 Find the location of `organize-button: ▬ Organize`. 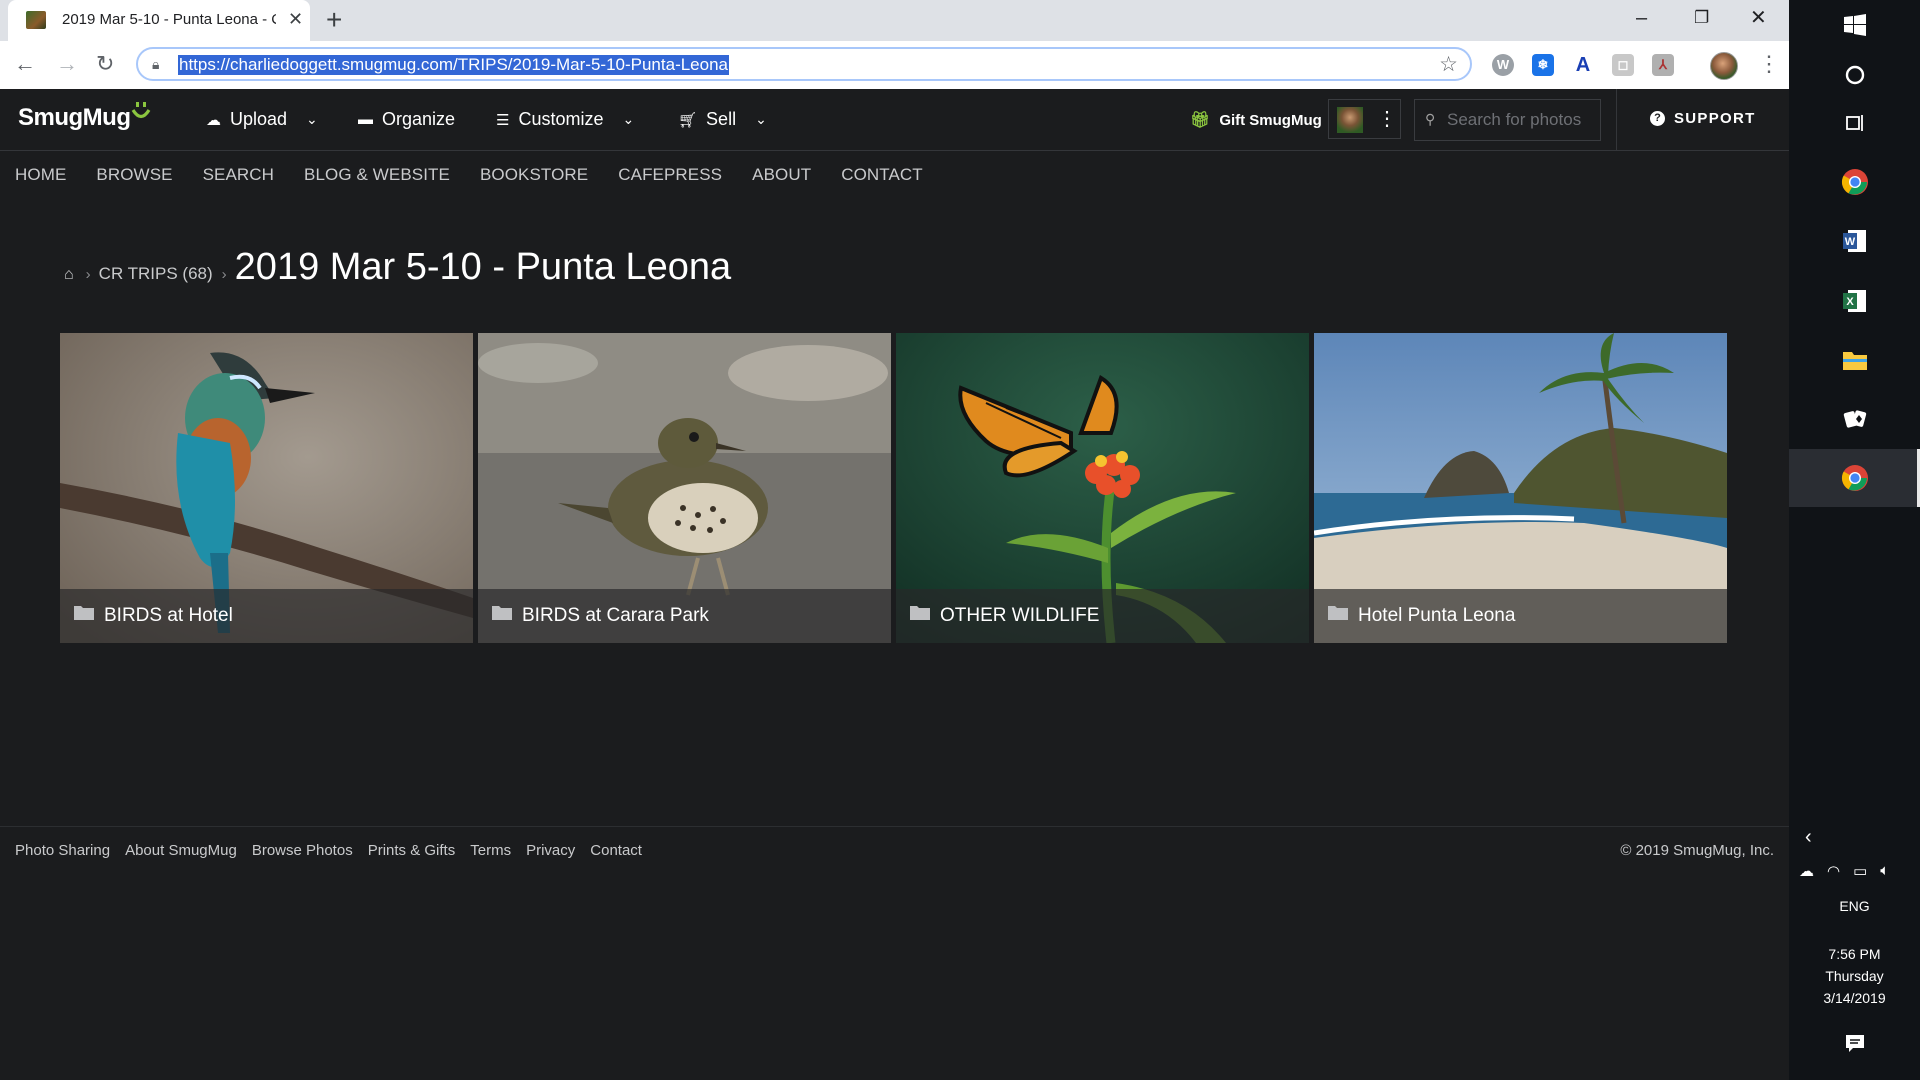

organize-button: ▬ Organize is located at coordinates (406, 119).